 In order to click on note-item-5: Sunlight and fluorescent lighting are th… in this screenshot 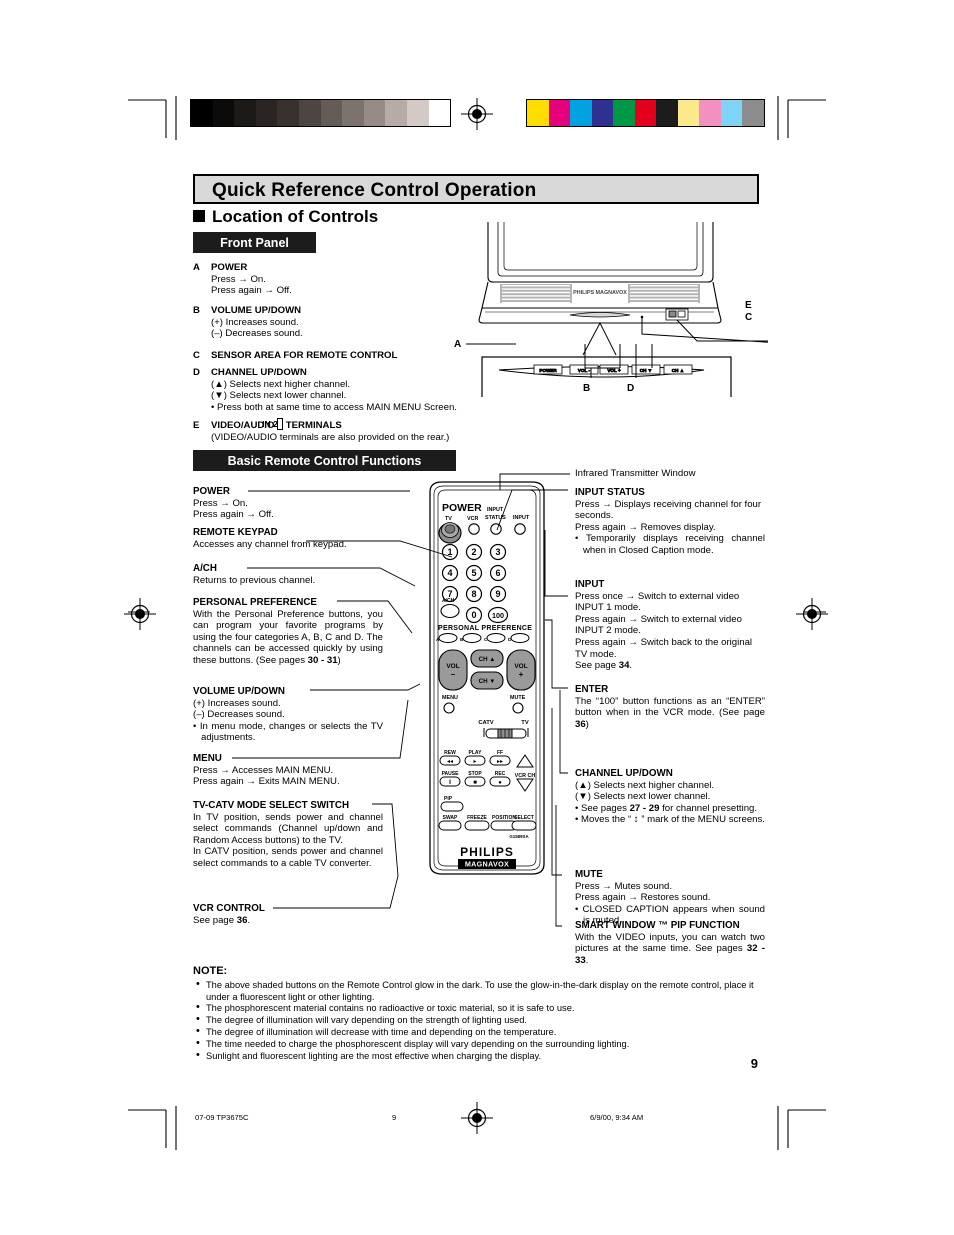, I will do `click(476, 1056)`.